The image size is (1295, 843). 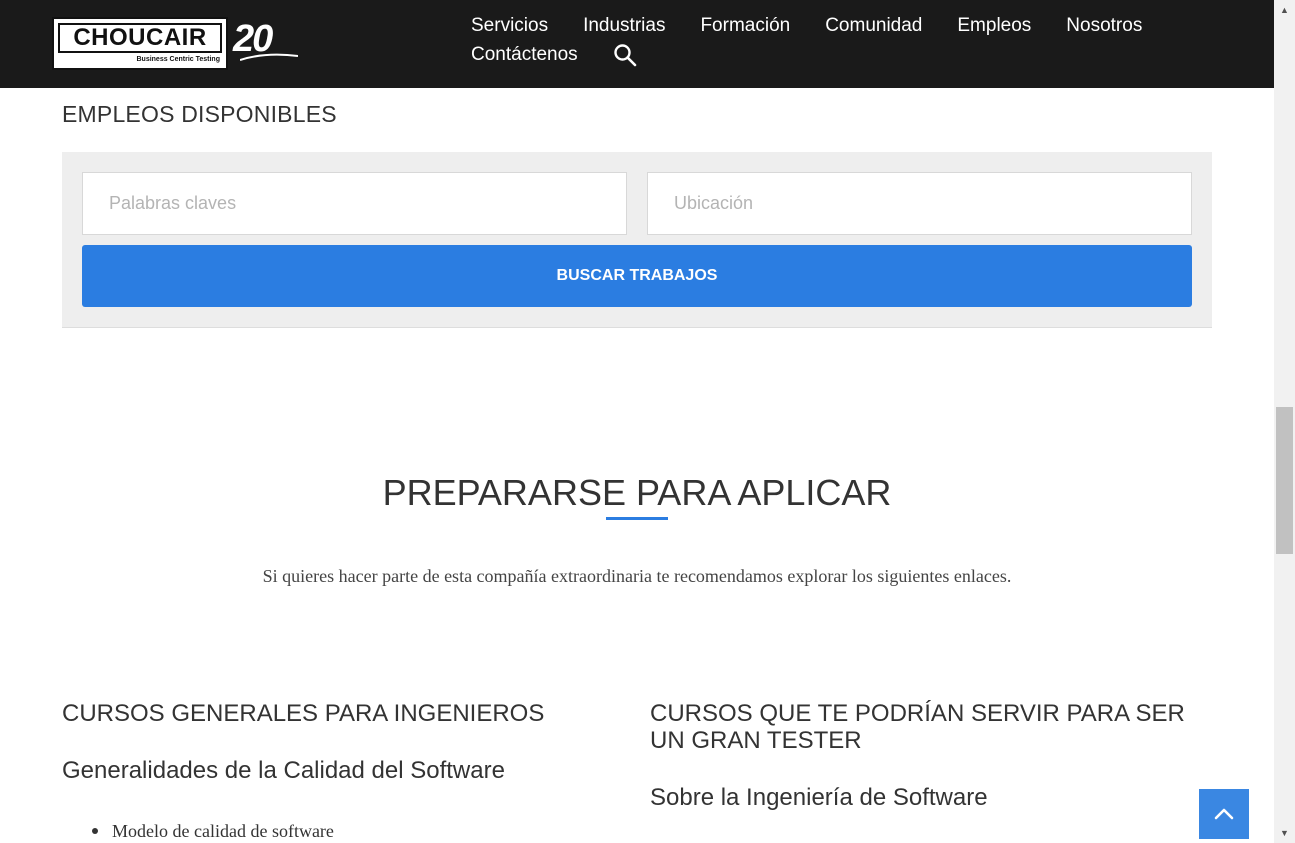 What do you see at coordinates (1284, 10) in the screenshot?
I see `scroll-up-arrow-icon: ▲` at bounding box center [1284, 10].